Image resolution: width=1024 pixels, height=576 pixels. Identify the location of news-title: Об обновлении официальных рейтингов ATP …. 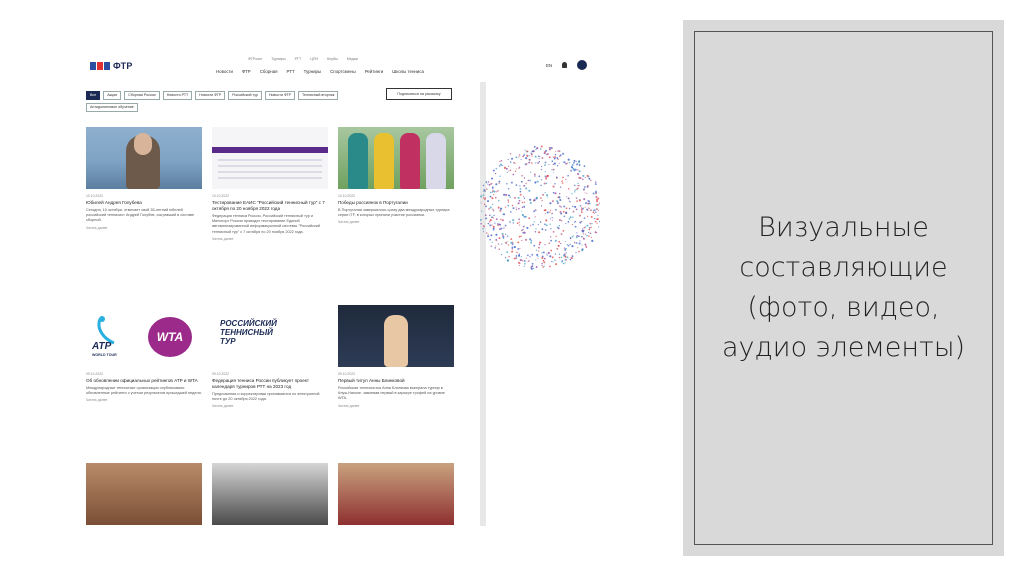
(144, 381).